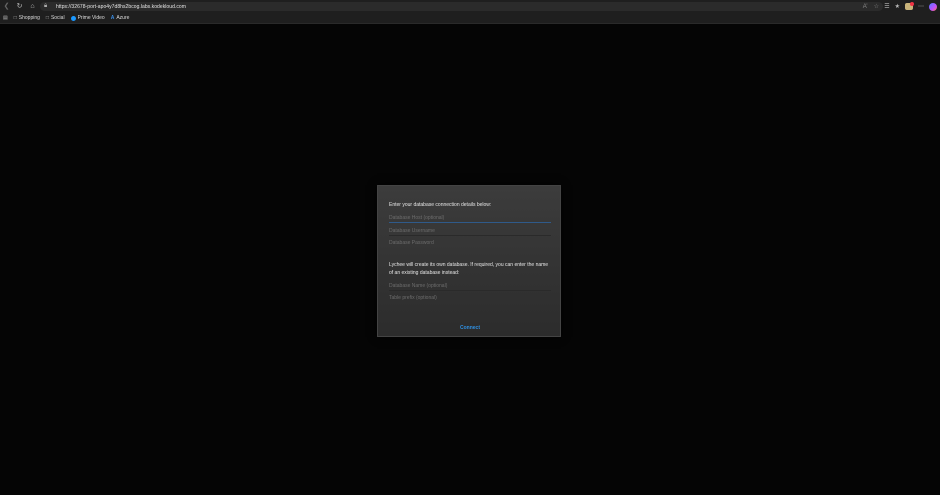  Describe the element at coordinates (32, 6) in the screenshot. I see `home-icon: ⌂` at that location.